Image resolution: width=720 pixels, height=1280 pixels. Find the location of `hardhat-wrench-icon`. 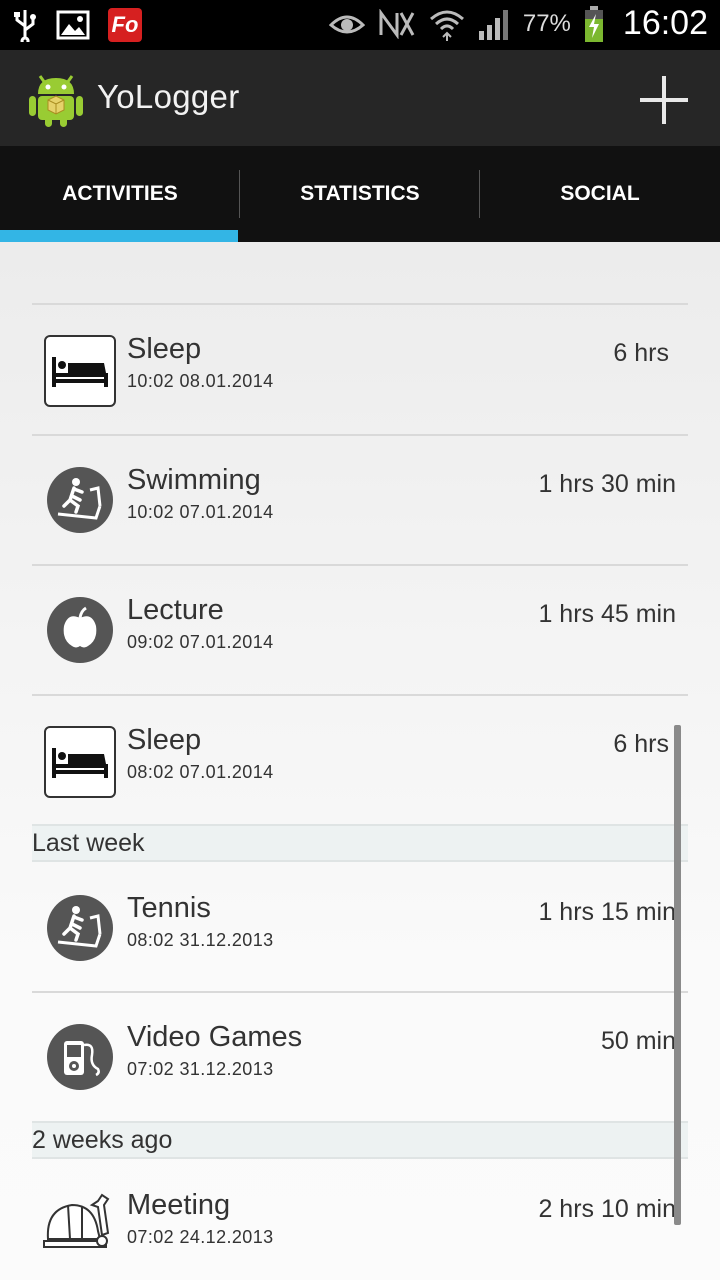

hardhat-wrench-icon is located at coordinates (76, 1220).